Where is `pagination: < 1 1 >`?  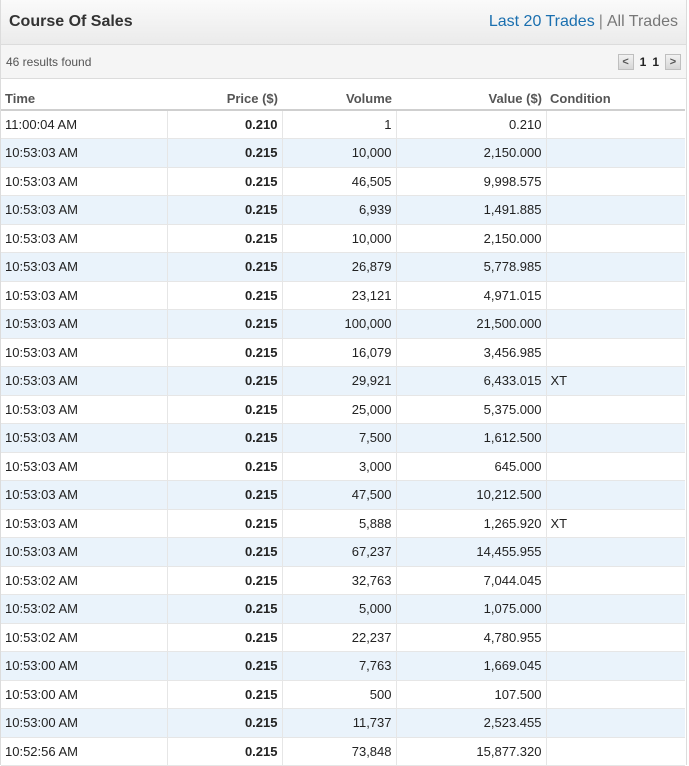
pagination: < 1 1 > is located at coordinates (649, 61).